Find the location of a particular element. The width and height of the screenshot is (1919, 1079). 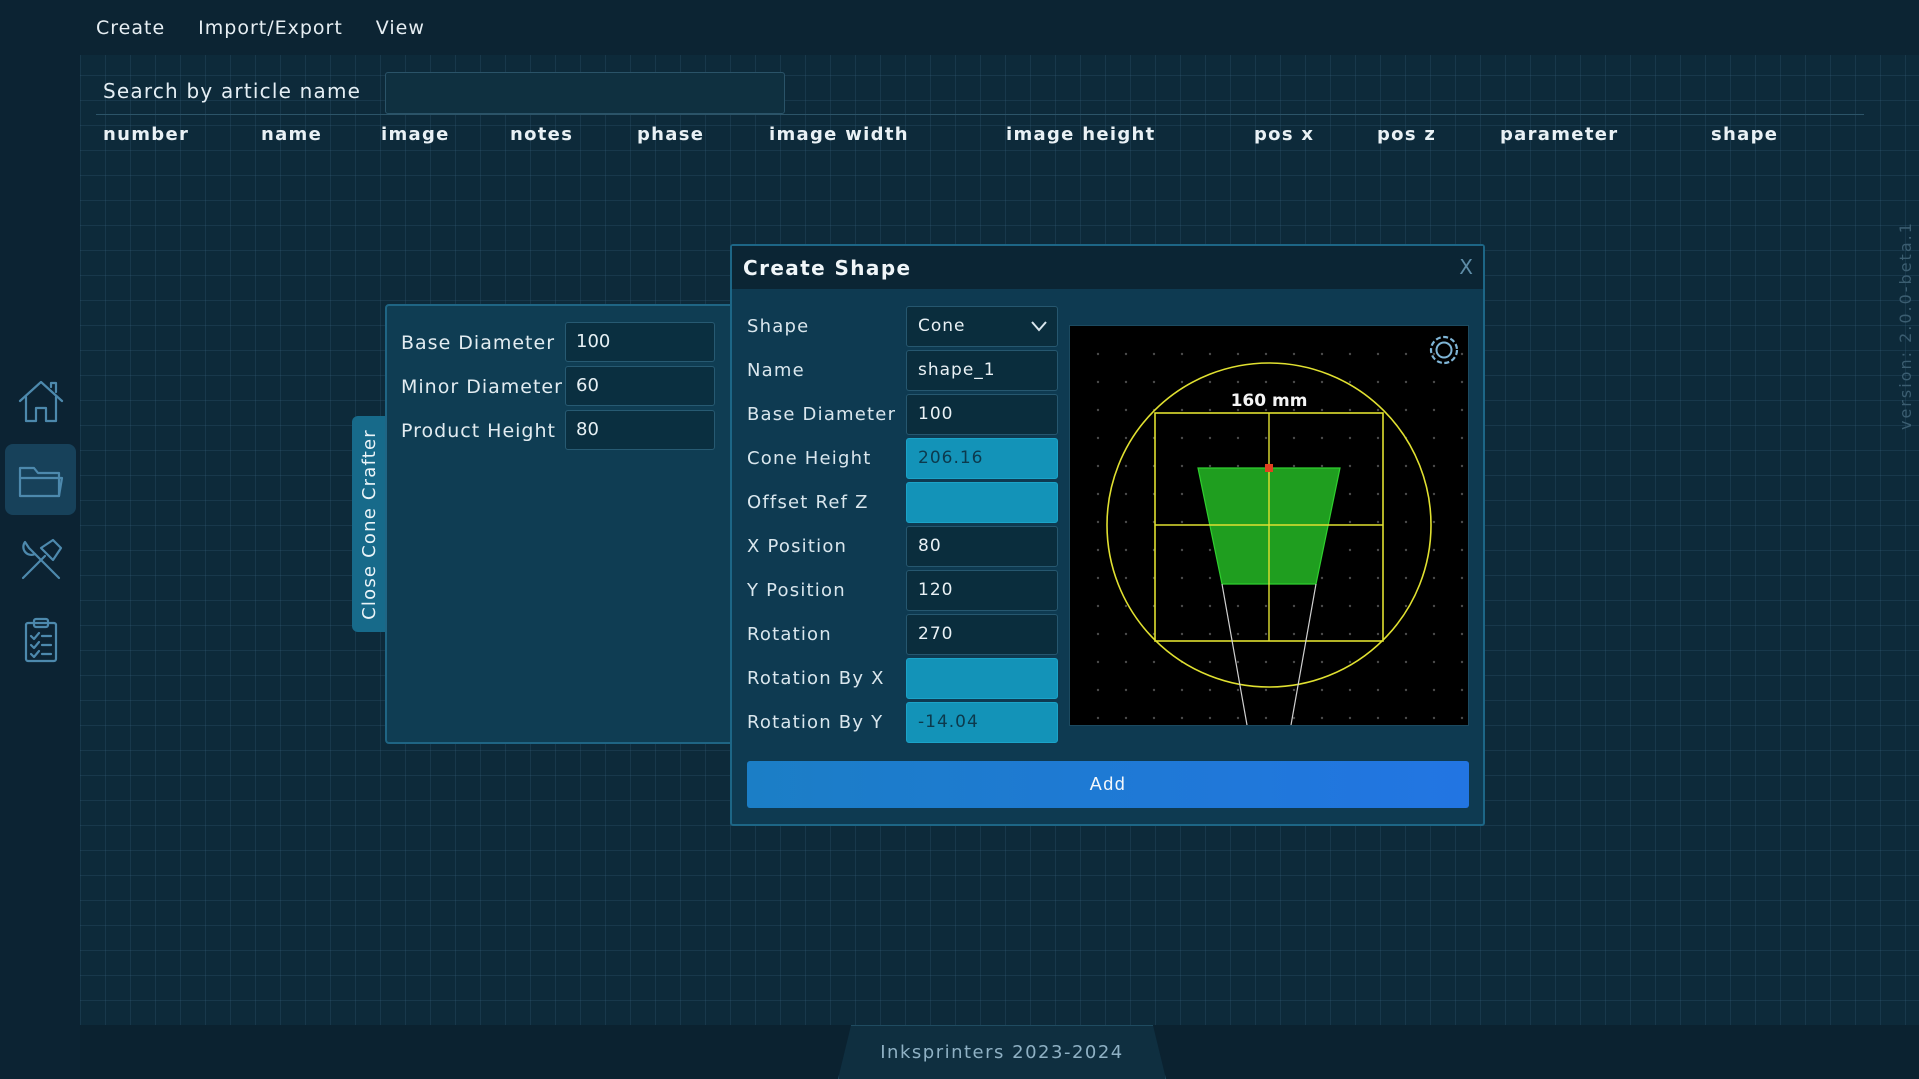

chevron-down-icon is located at coordinates (1039, 326).